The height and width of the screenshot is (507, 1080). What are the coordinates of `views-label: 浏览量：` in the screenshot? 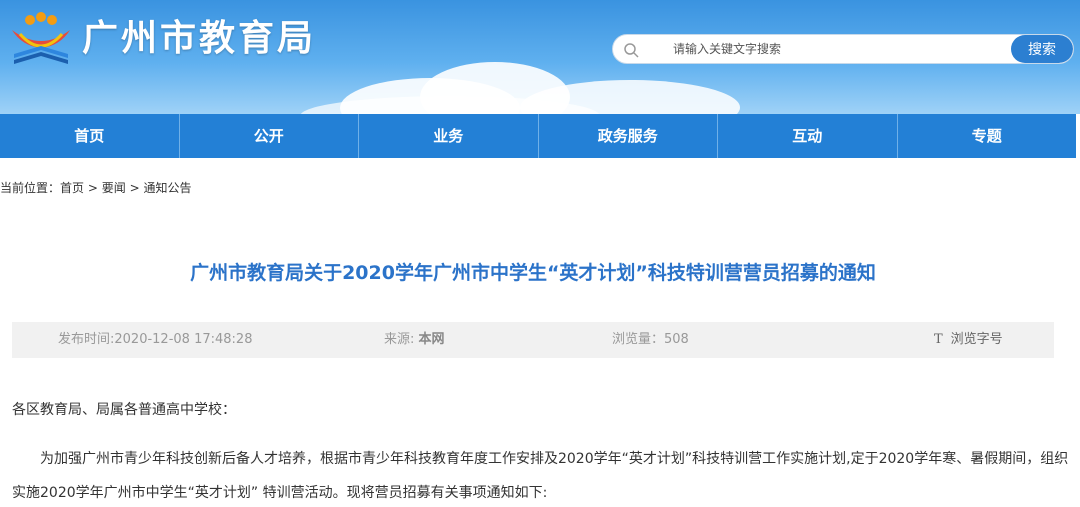 It's located at (638, 339).